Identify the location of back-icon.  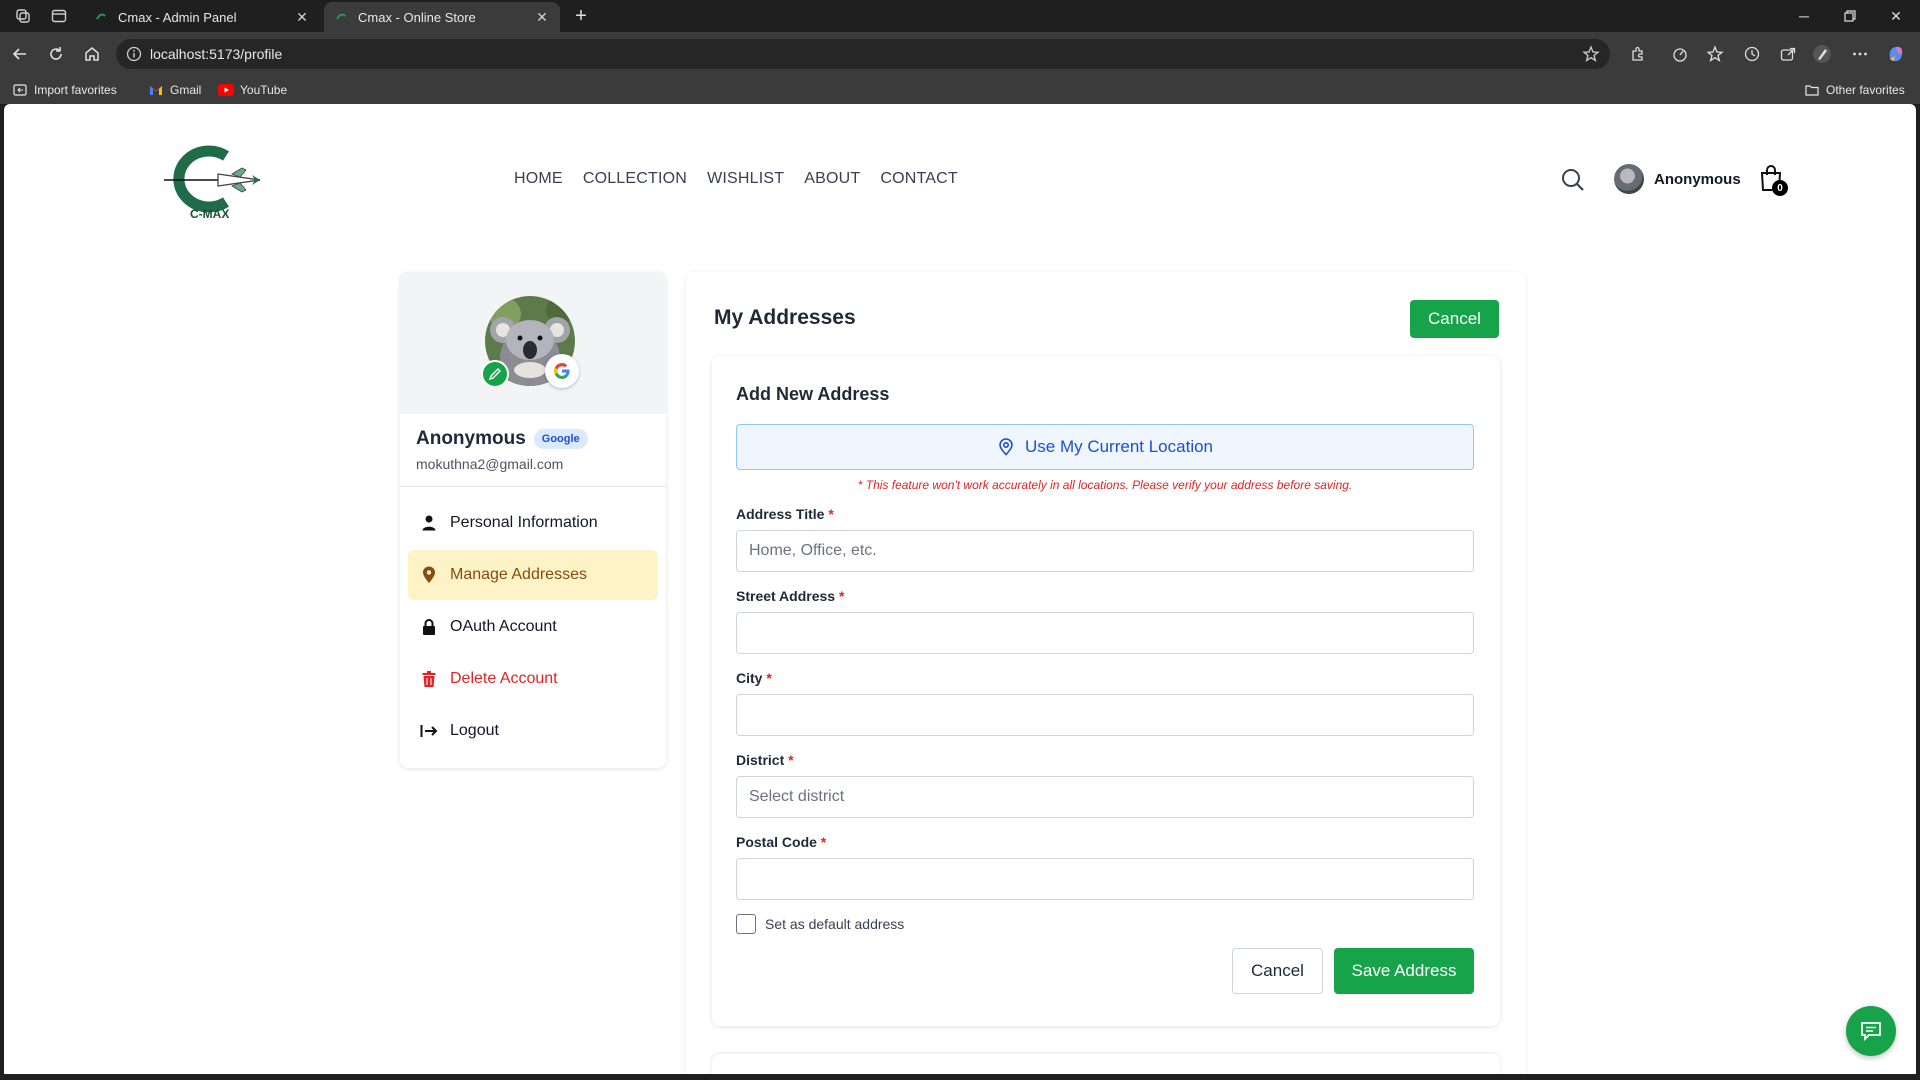
(20, 54).